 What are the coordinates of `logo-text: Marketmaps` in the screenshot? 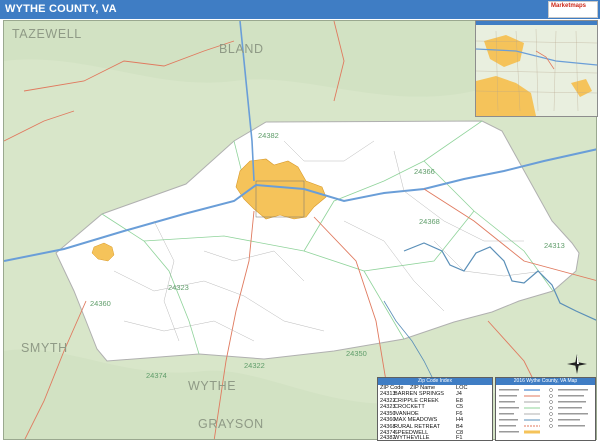 It's located at (569, 6).